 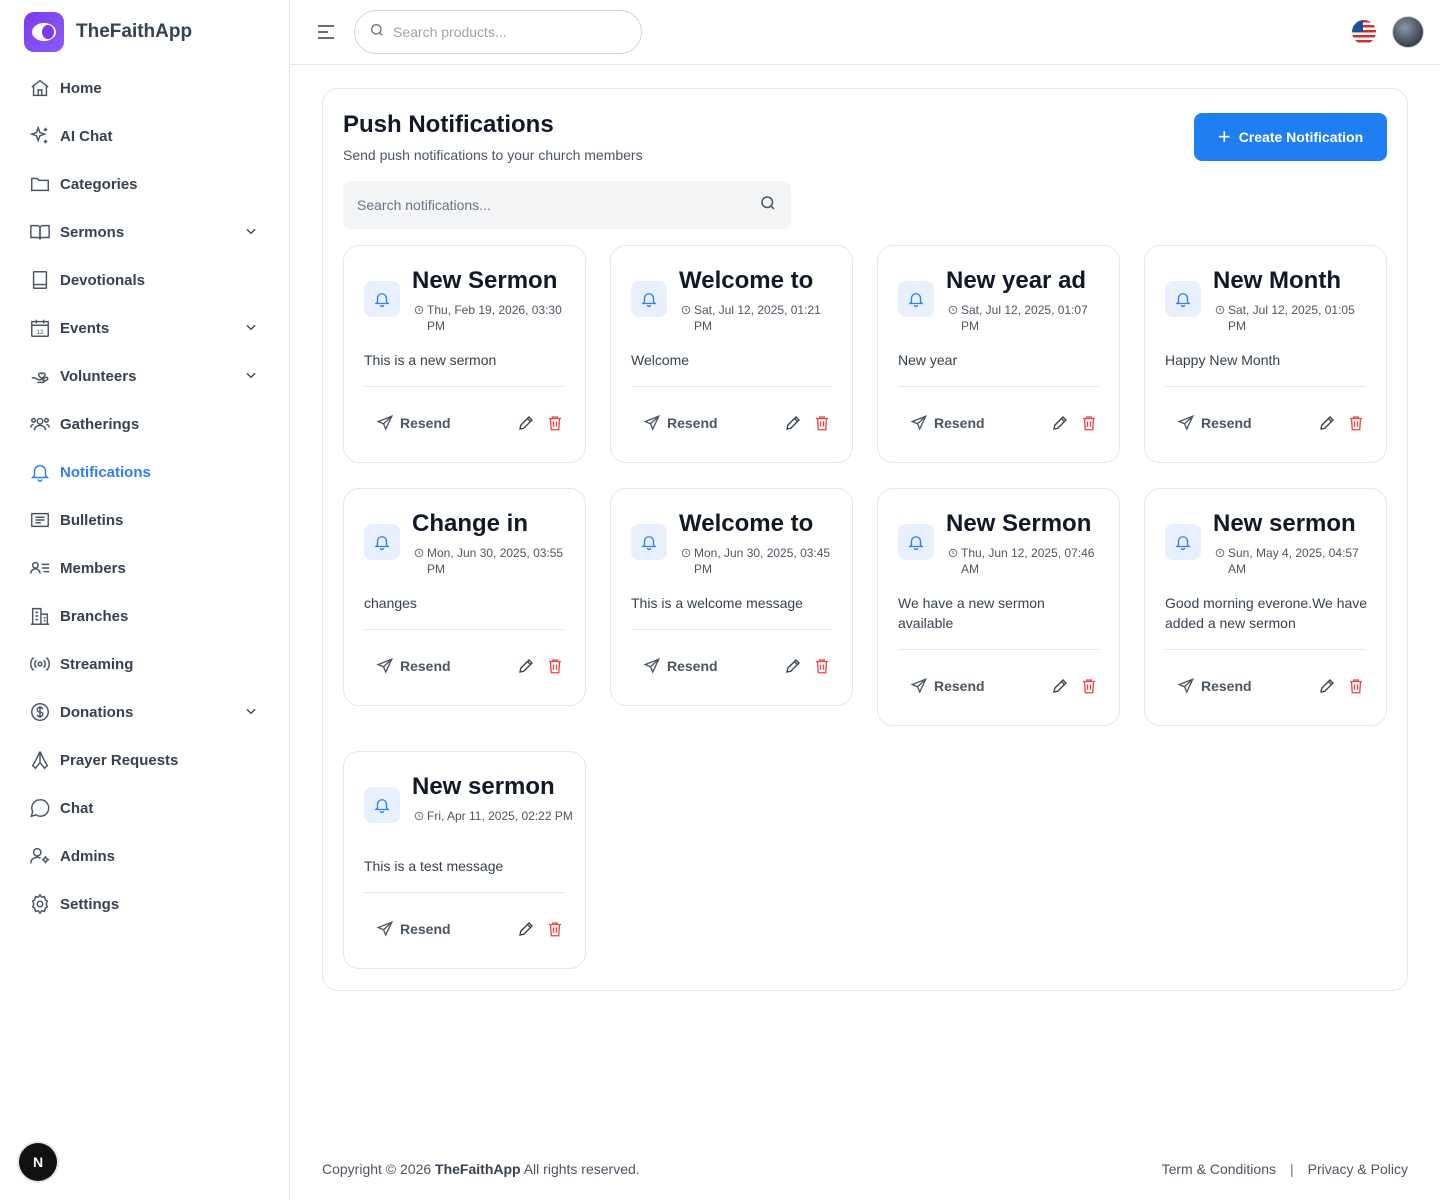 I want to click on sidebar-item-admins: Admins, so click(x=144, y=856).